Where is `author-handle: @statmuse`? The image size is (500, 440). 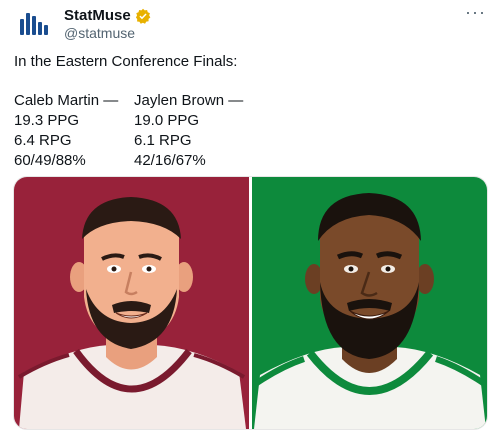 author-handle: @statmuse is located at coordinates (99, 33).